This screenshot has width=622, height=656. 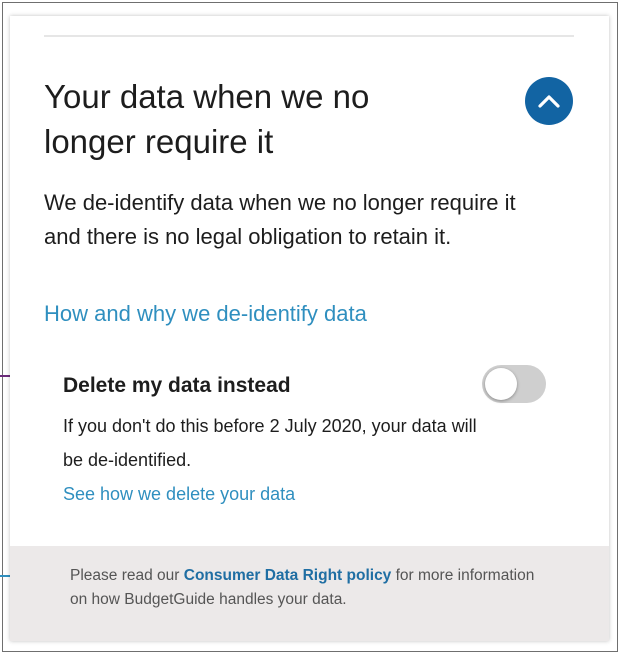 I want to click on how-why-deidentify-link: How and why we de-identify data, so click(x=205, y=314).